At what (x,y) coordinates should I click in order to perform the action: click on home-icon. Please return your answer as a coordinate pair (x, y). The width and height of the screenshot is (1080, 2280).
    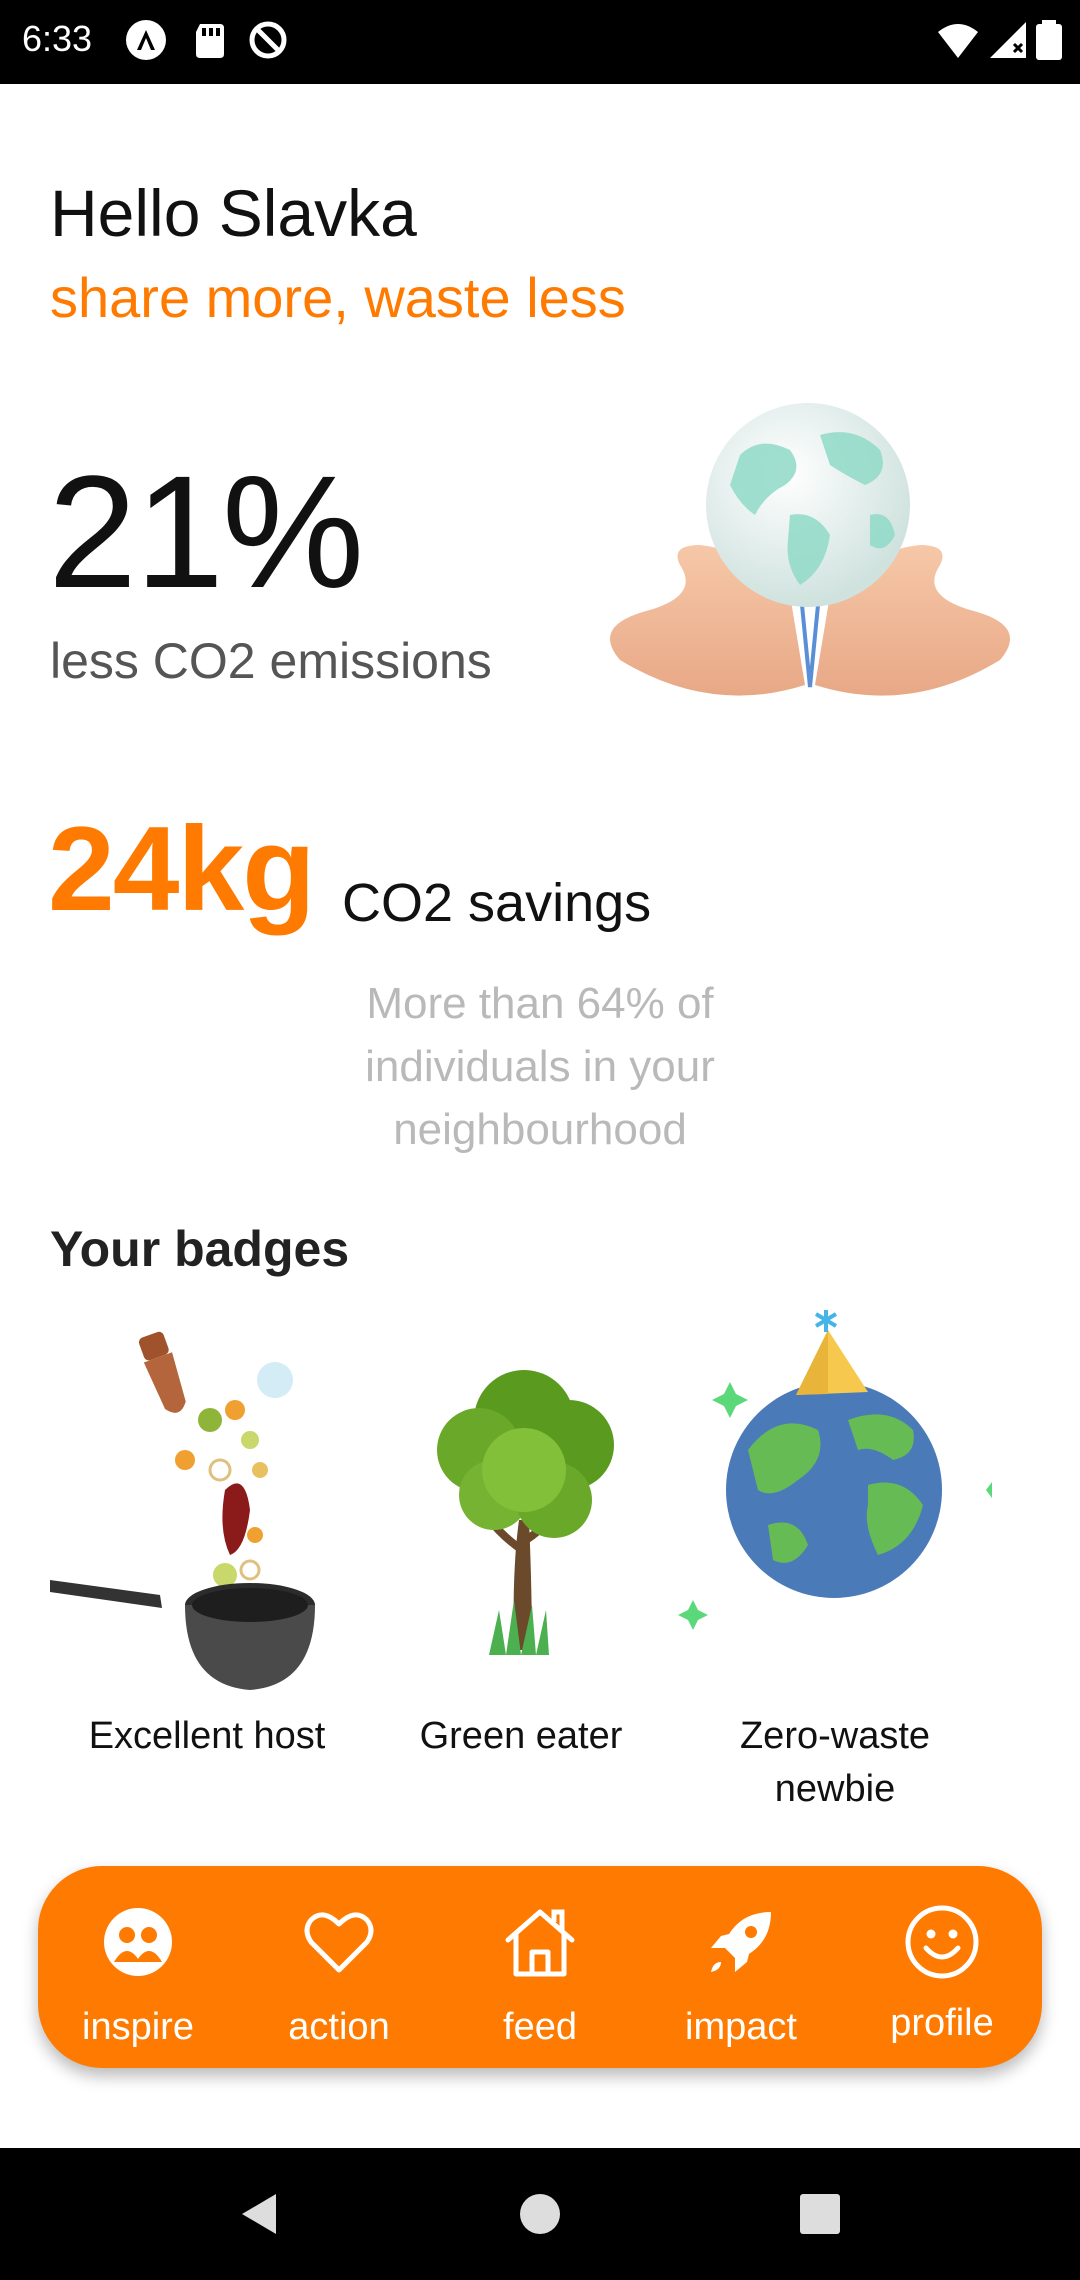
    Looking at the image, I should click on (540, 1943).